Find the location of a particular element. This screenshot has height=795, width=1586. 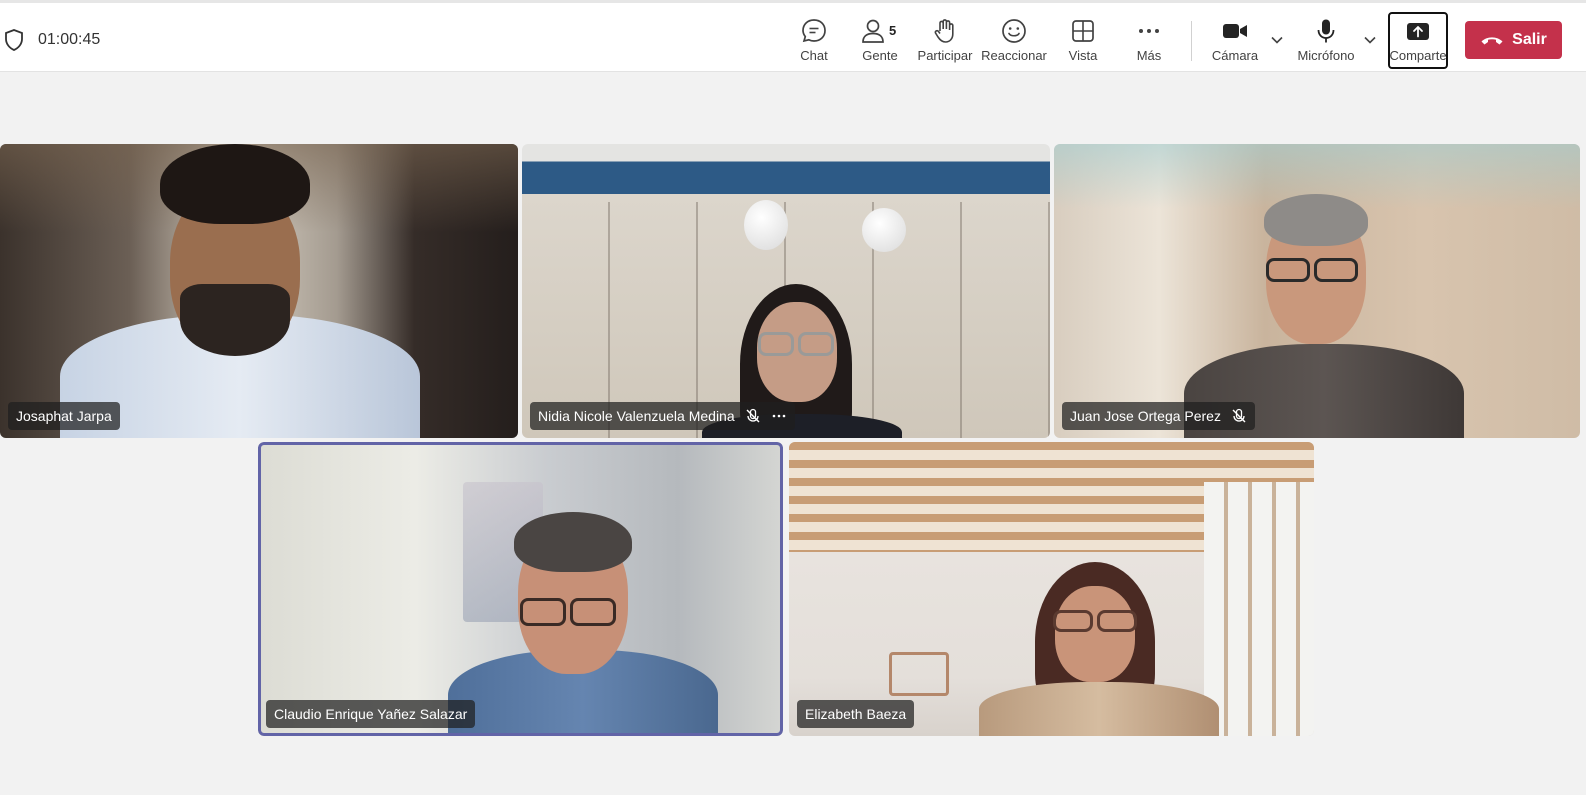

camera-options-chevron-icon is located at coordinates (1277, 40).